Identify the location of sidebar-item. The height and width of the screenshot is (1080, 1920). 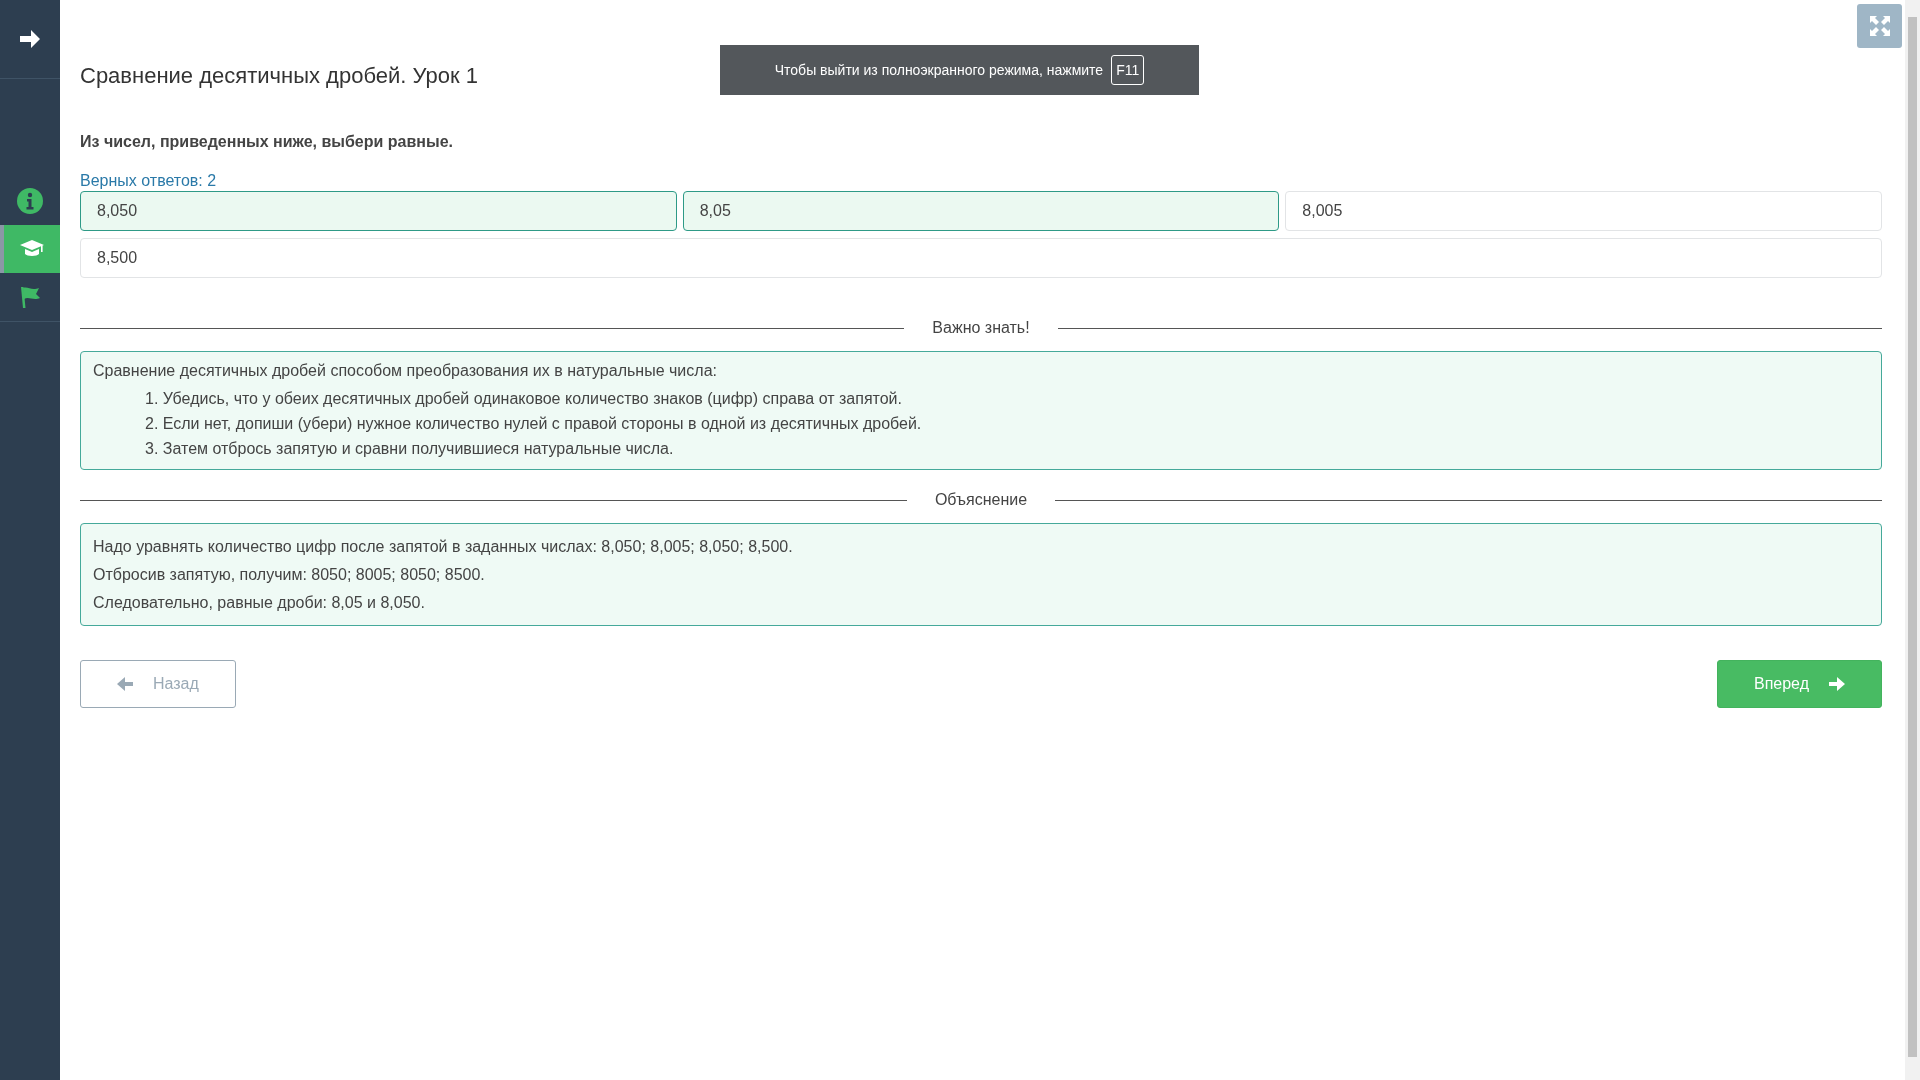
(30, 249).